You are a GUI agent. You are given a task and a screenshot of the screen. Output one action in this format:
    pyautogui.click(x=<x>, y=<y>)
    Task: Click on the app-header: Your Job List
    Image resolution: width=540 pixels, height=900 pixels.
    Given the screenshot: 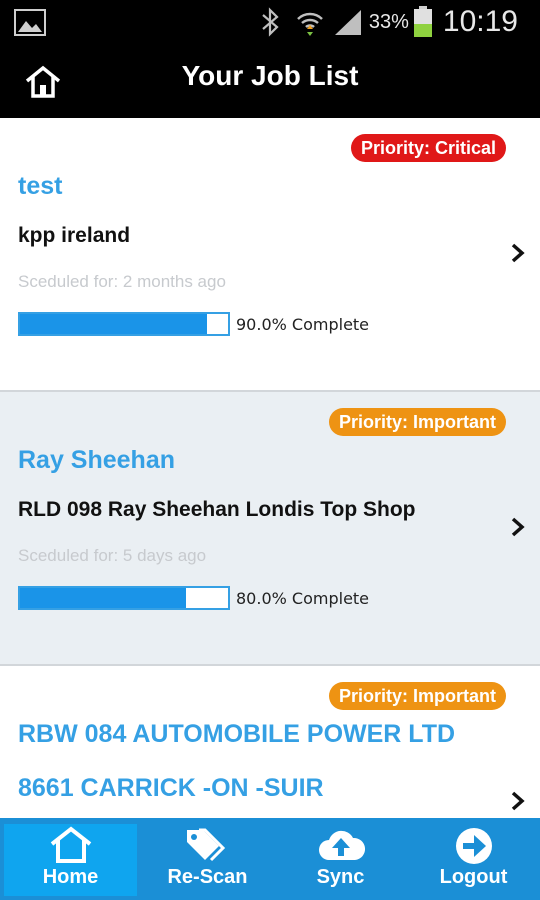 What is the action you would take?
    pyautogui.click(x=270, y=81)
    